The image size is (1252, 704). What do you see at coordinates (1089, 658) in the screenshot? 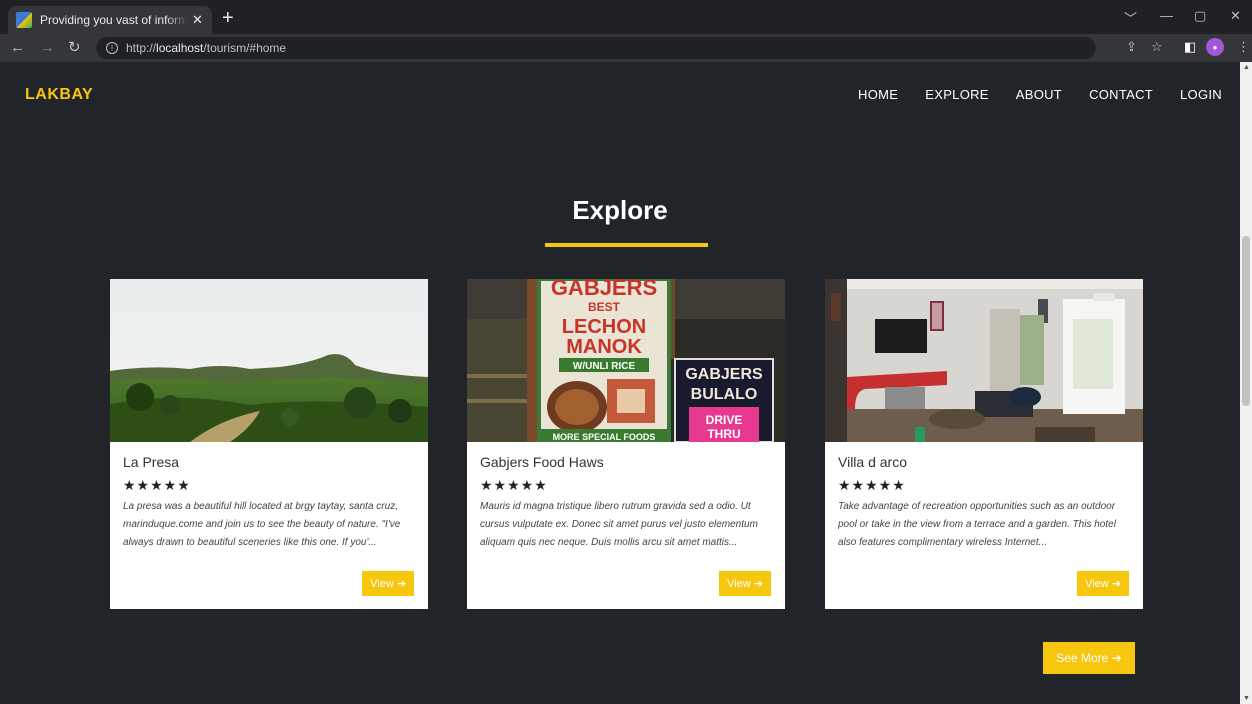
I see `see-more-button: See More ➔` at bounding box center [1089, 658].